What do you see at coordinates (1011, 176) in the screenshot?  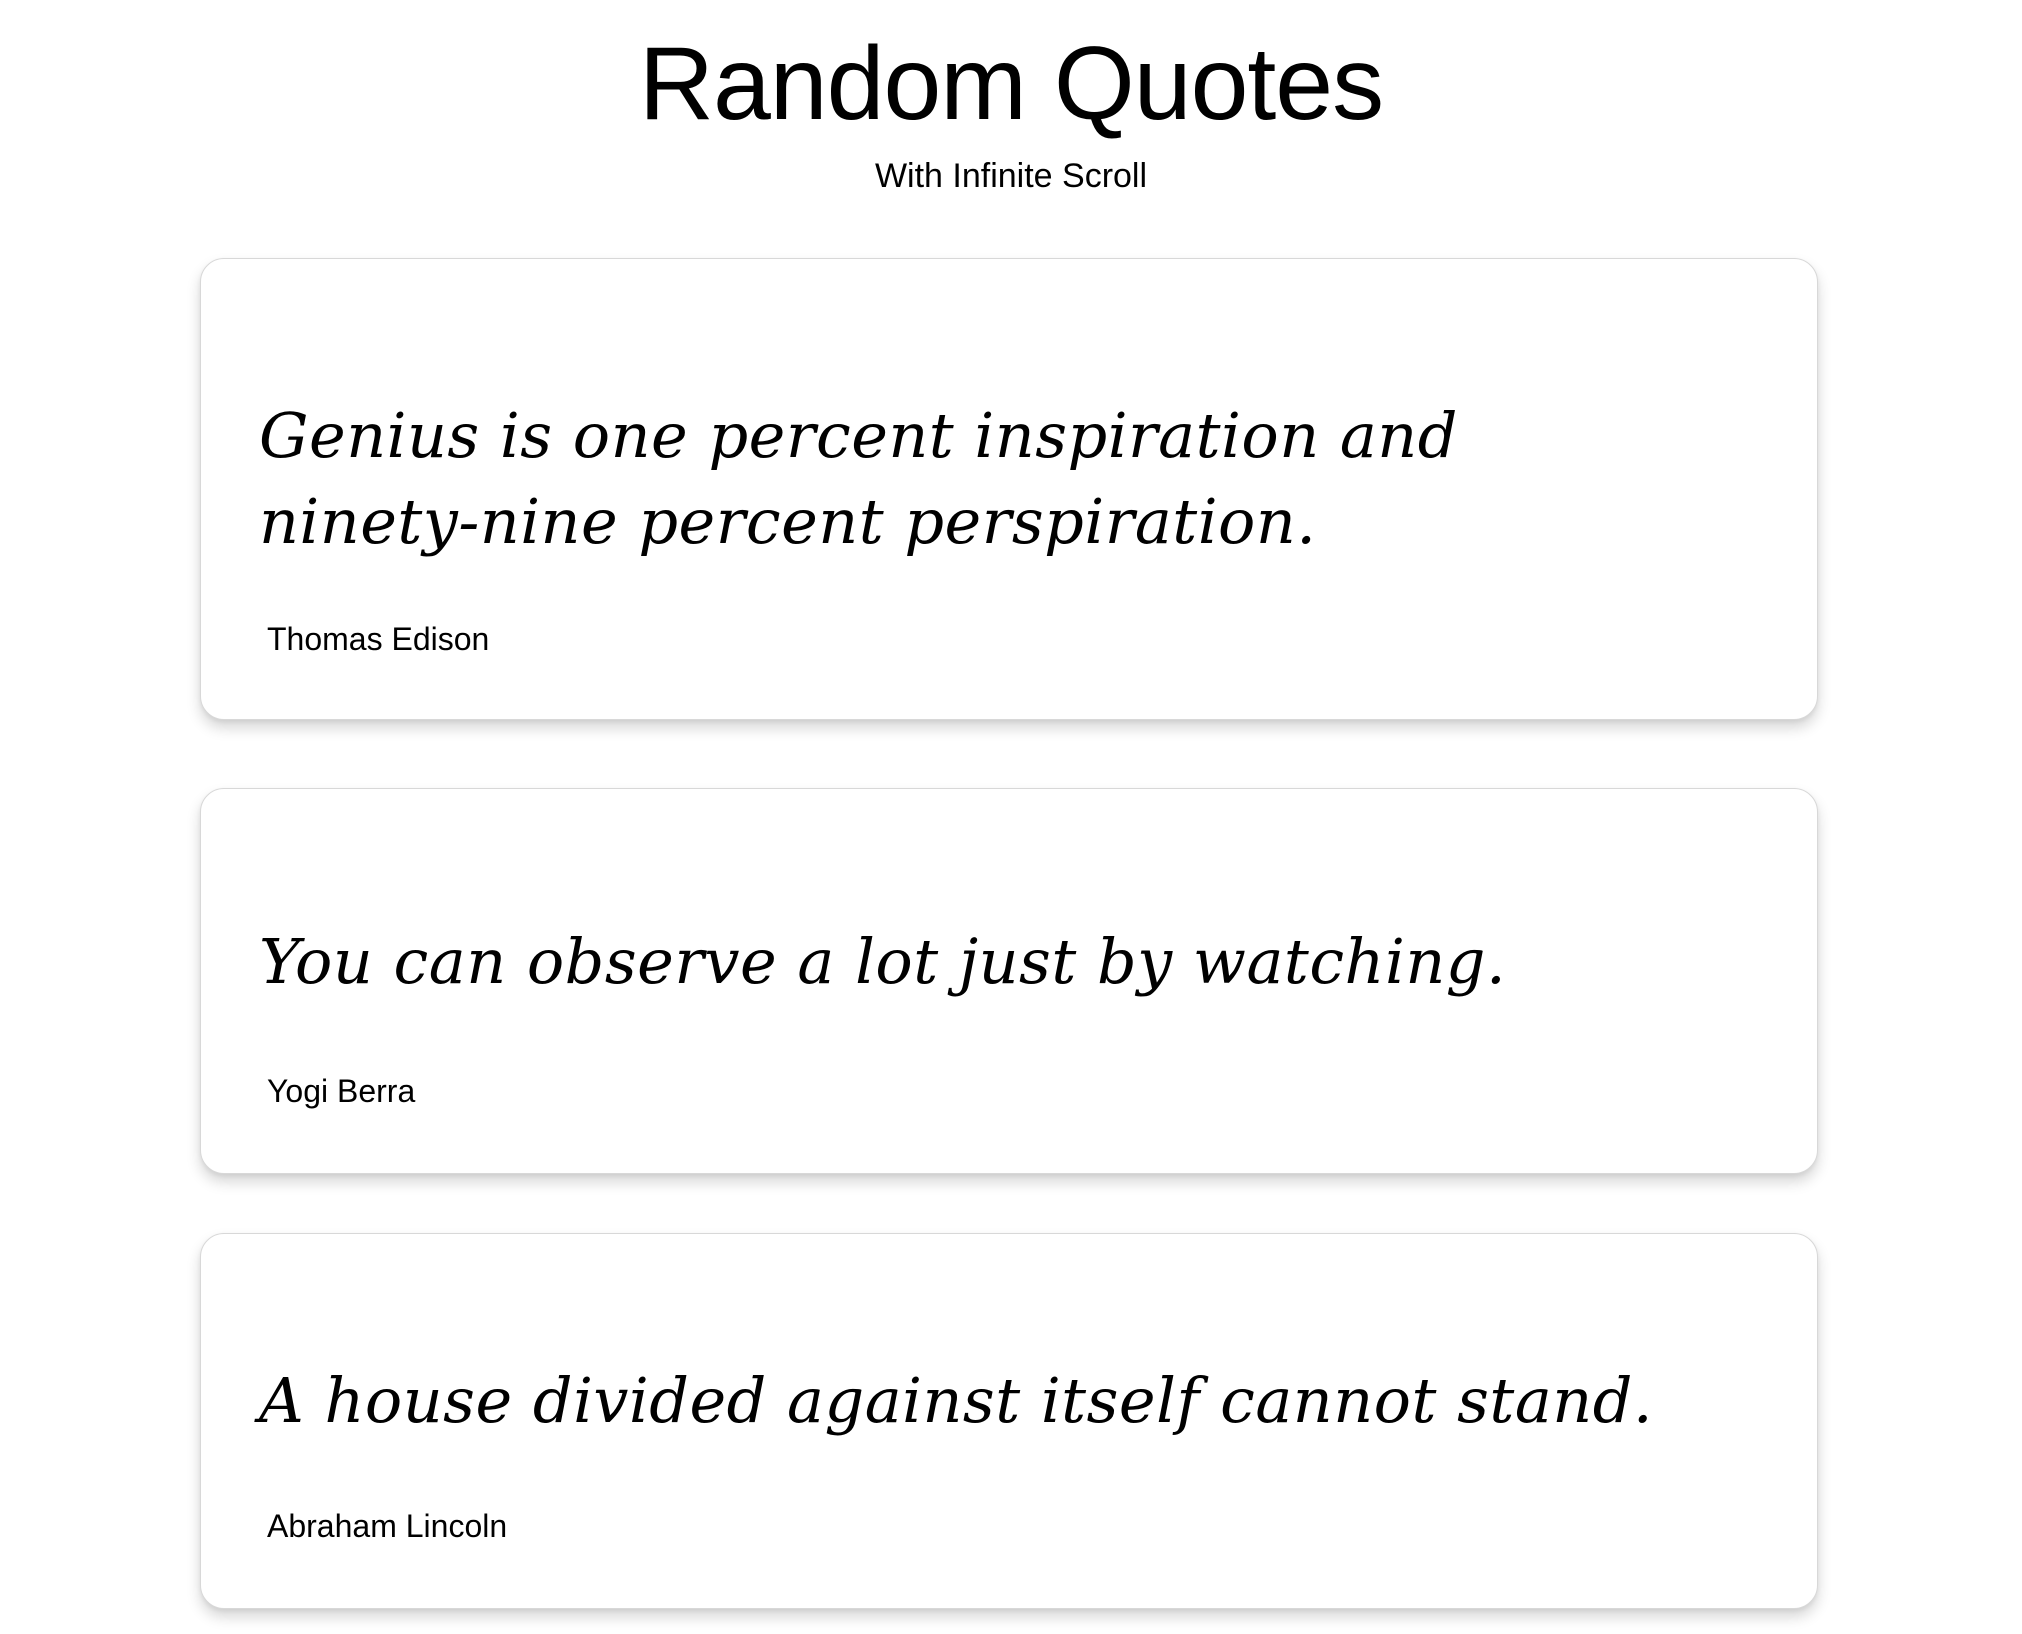 I see `page-subtitle: With Infinite Scroll` at bounding box center [1011, 176].